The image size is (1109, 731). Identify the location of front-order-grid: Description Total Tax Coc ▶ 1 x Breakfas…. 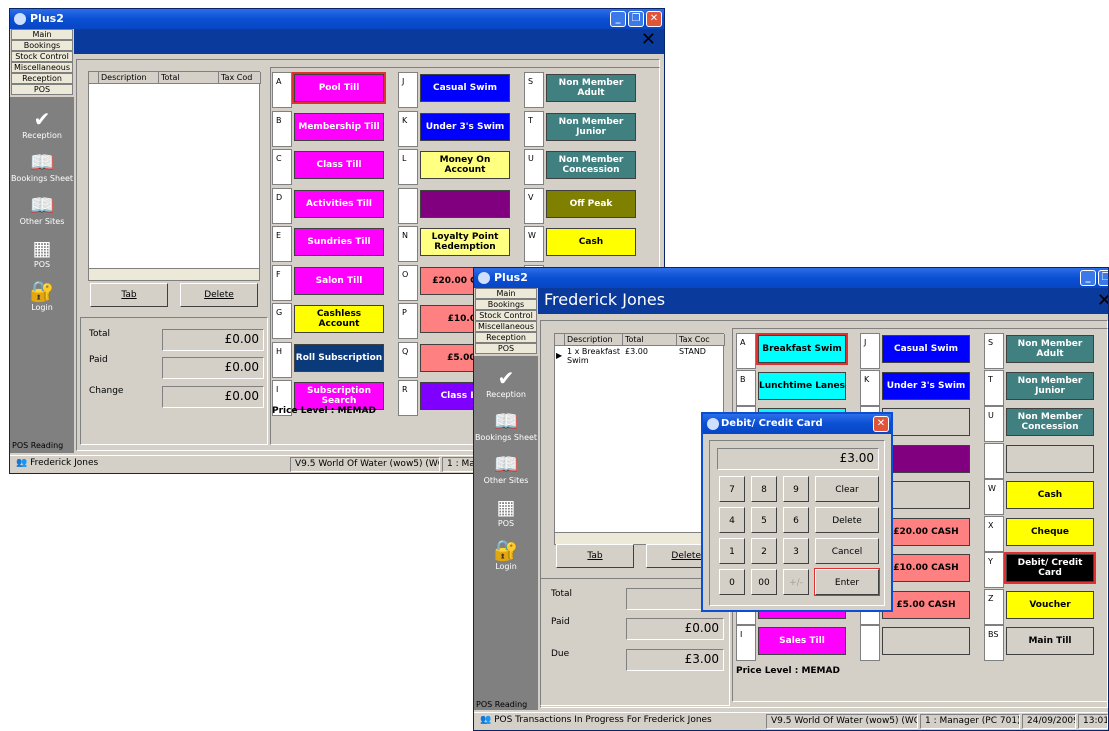
(639, 439).